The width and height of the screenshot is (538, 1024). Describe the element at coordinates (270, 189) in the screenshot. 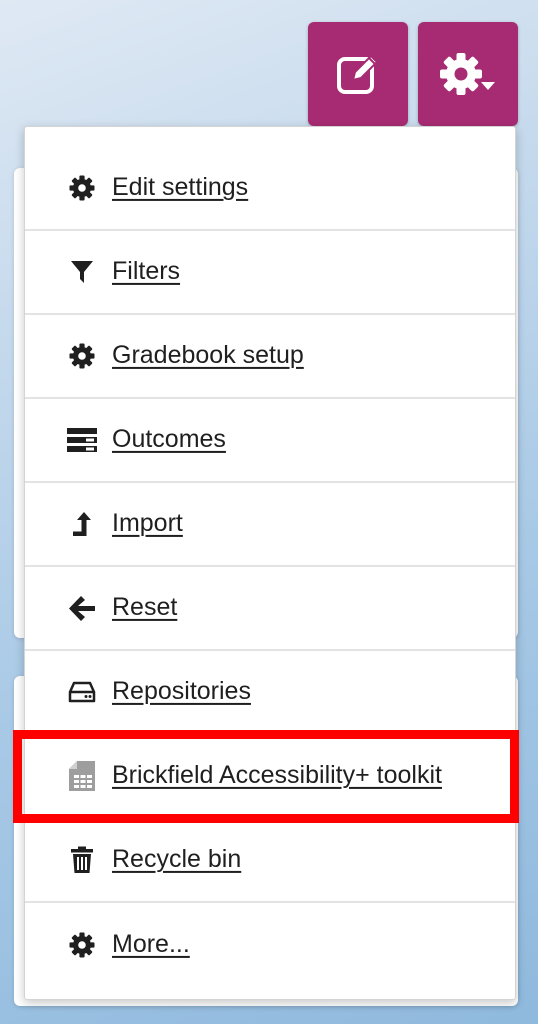

I see `menu-item-edit-settings: Edit settings` at that location.